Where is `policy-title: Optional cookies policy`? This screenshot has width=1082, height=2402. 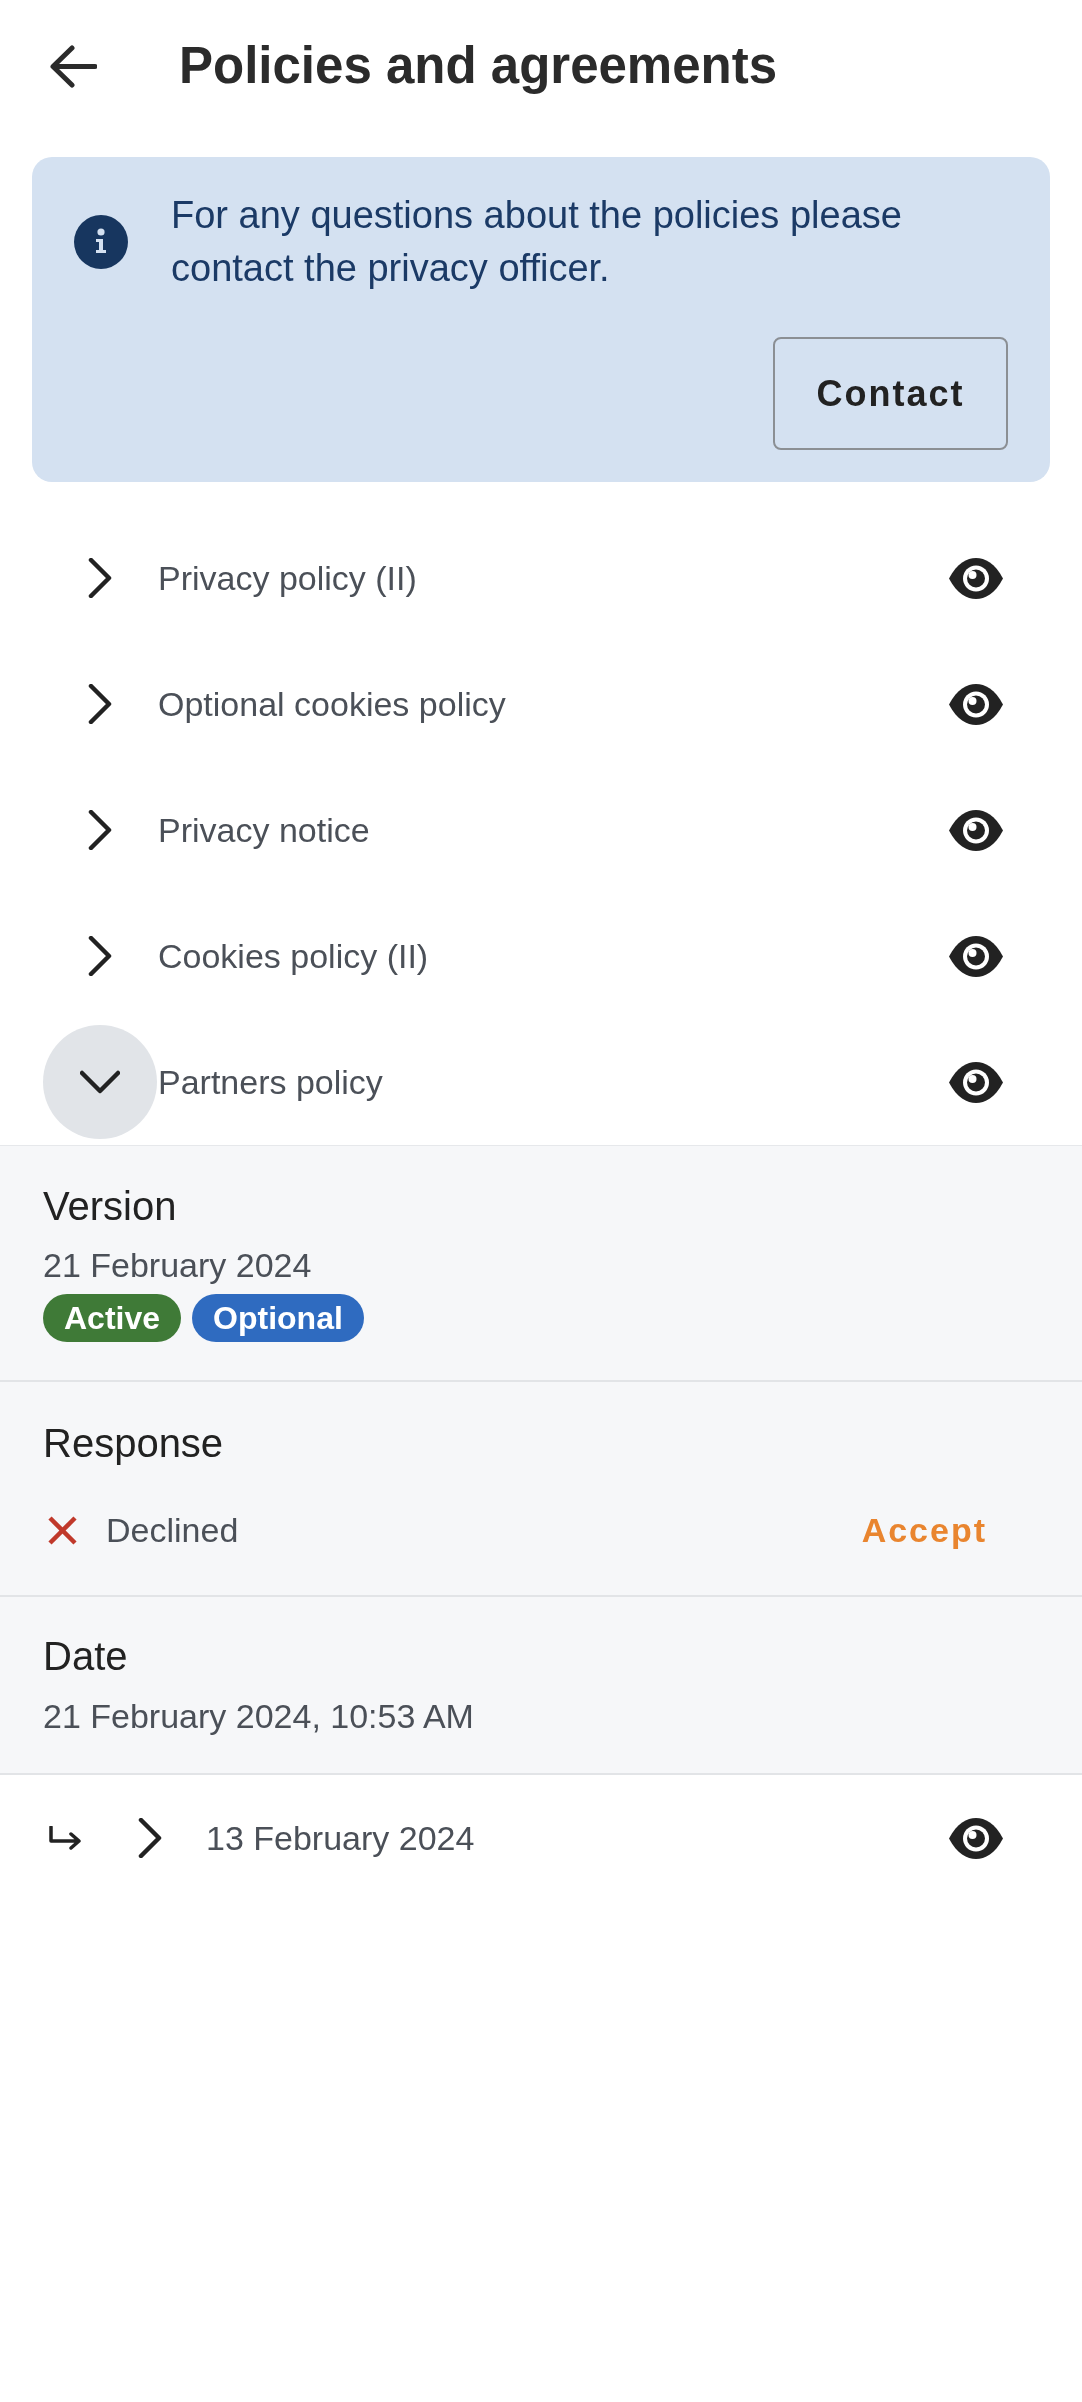
policy-title: Optional cookies policy is located at coordinates (553, 704).